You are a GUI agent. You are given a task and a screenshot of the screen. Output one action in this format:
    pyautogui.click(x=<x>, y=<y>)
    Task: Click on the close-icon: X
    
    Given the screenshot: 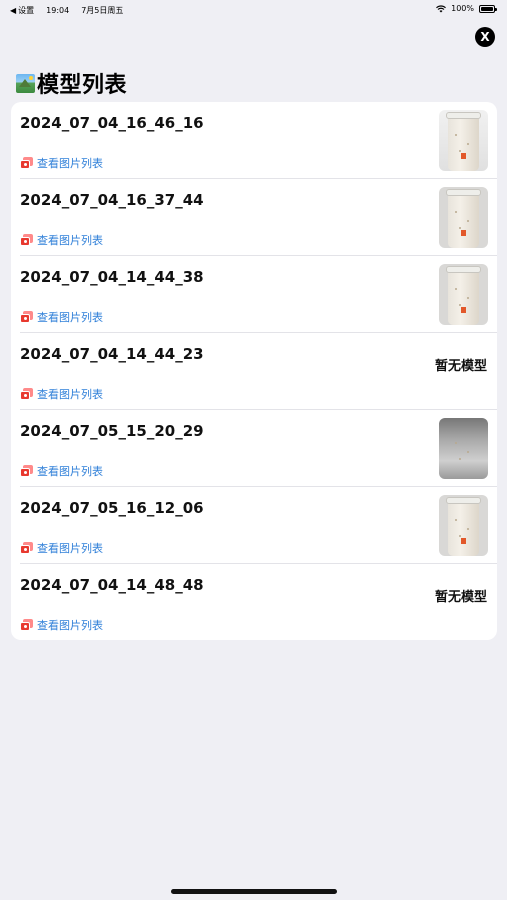 What is the action you would take?
    pyautogui.click(x=485, y=37)
    